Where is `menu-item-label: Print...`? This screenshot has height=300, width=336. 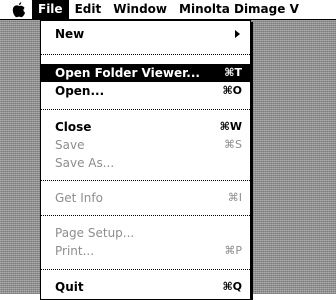 menu-item-label: Print... is located at coordinates (75, 251).